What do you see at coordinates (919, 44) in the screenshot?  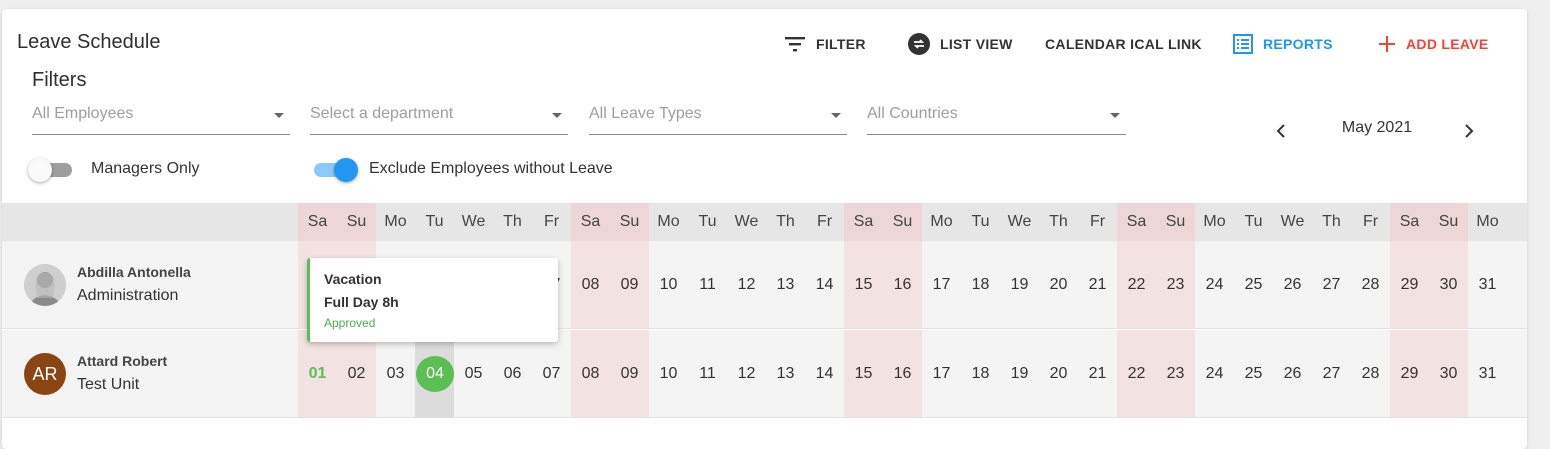 I see `swap-icon` at bounding box center [919, 44].